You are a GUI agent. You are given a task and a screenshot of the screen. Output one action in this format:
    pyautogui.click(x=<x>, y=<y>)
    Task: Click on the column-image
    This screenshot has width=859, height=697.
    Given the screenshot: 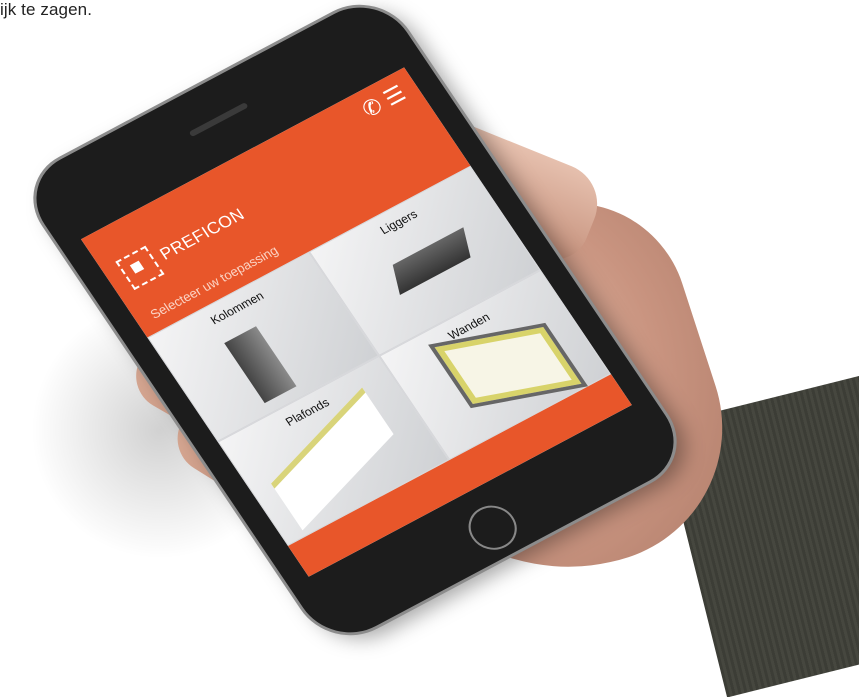 What is the action you would take?
    pyautogui.click(x=260, y=365)
    